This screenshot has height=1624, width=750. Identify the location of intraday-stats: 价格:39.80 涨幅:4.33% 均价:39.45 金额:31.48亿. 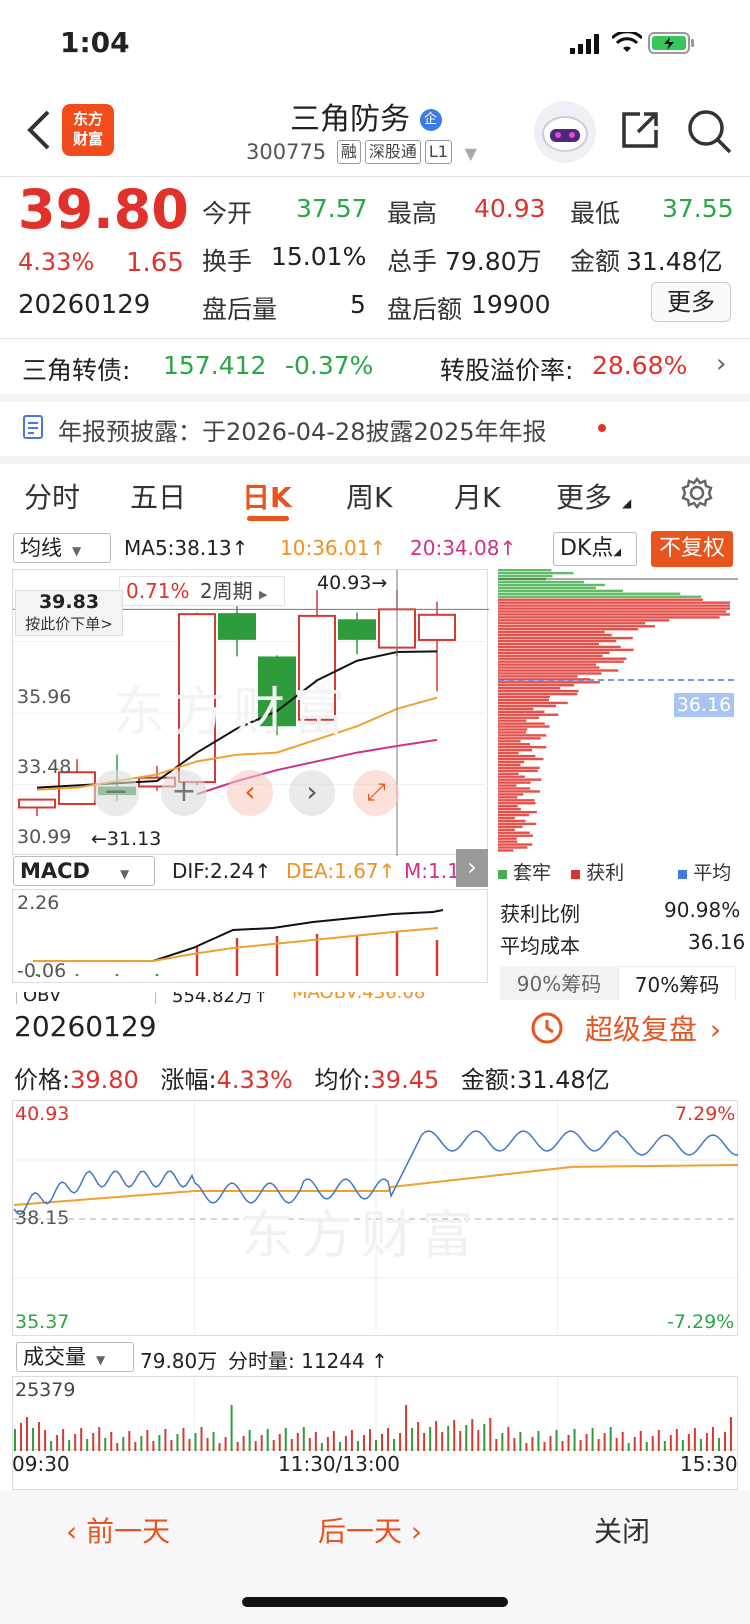
(312, 1080).